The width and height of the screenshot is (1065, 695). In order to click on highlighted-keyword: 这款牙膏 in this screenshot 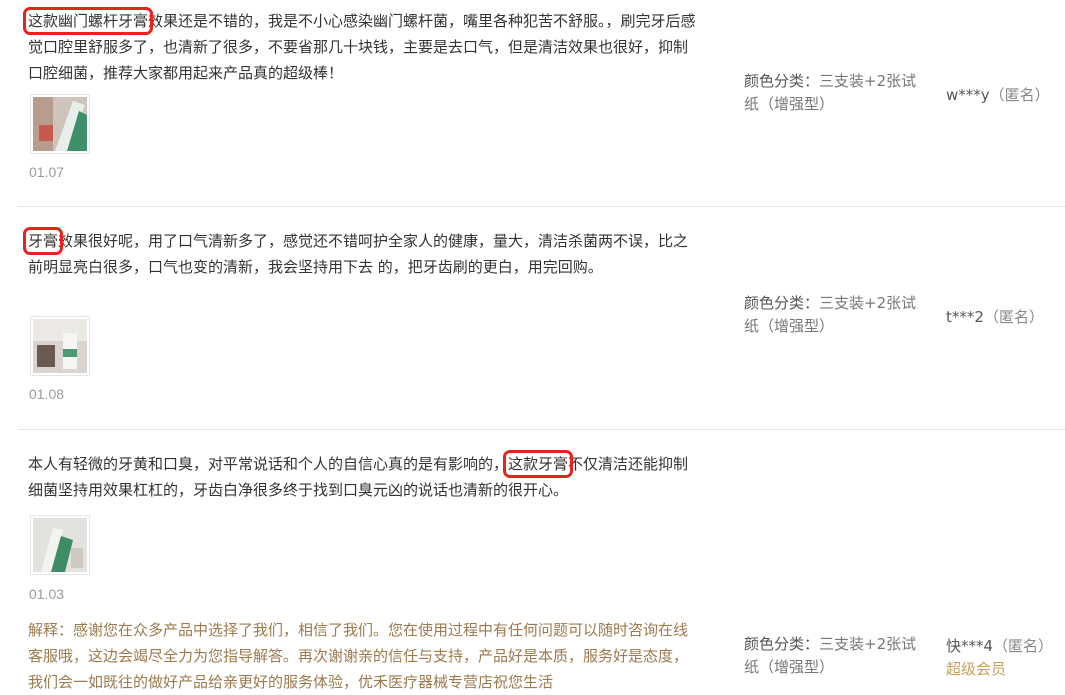, I will do `click(538, 464)`.